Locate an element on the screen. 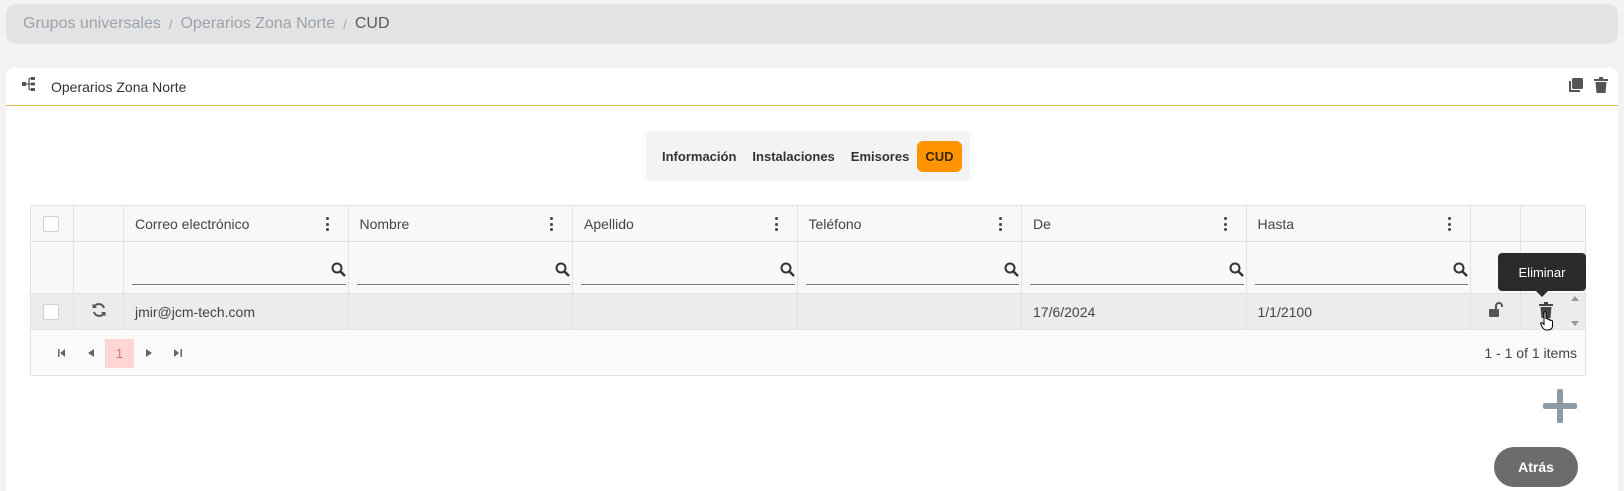 The height and width of the screenshot is (491, 1624). filter-cell-hasta is located at coordinates (1359, 267).